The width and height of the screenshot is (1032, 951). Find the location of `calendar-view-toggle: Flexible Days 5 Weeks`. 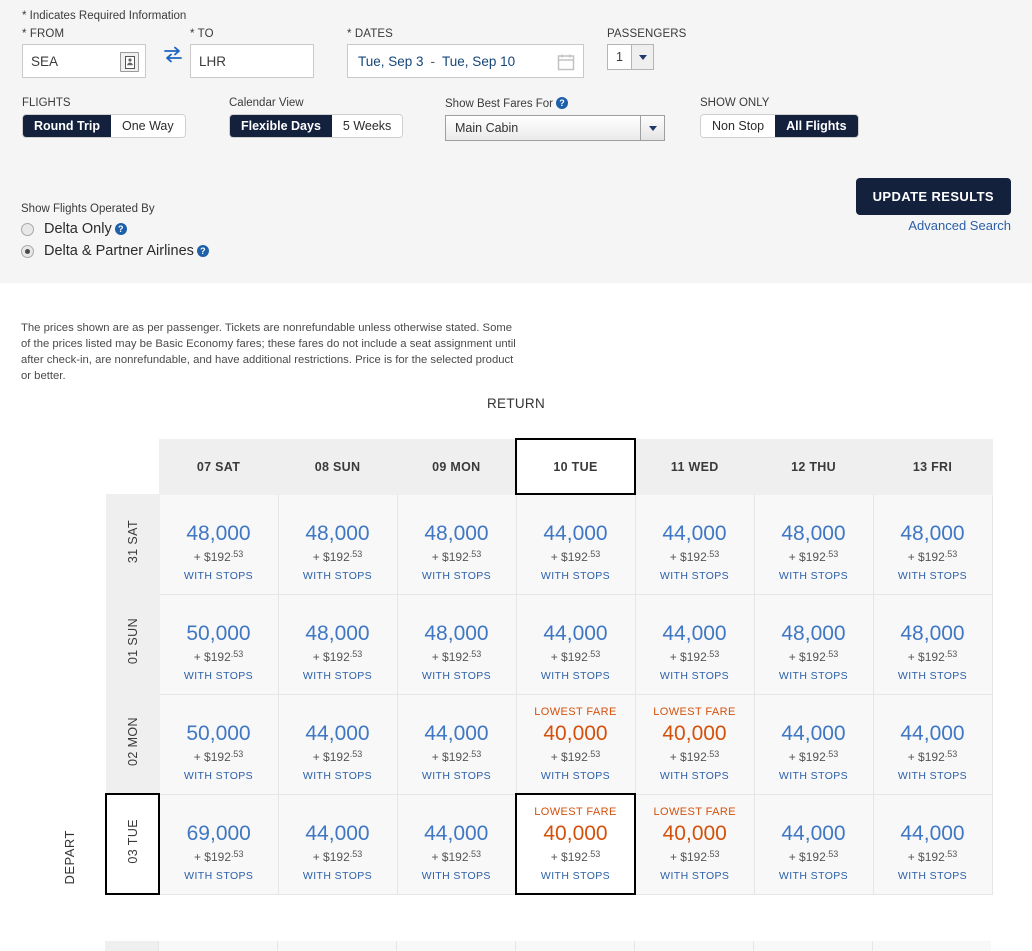

calendar-view-toggle: Flexible Days 5 Weeks is located at coordinates (316, 126).